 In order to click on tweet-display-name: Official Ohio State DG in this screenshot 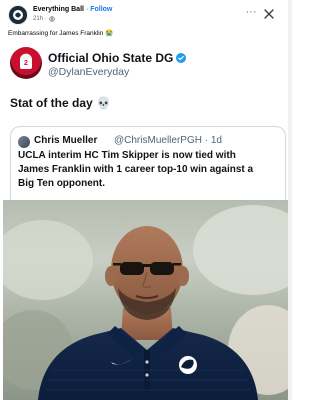, I will do `click(117, 58)`.